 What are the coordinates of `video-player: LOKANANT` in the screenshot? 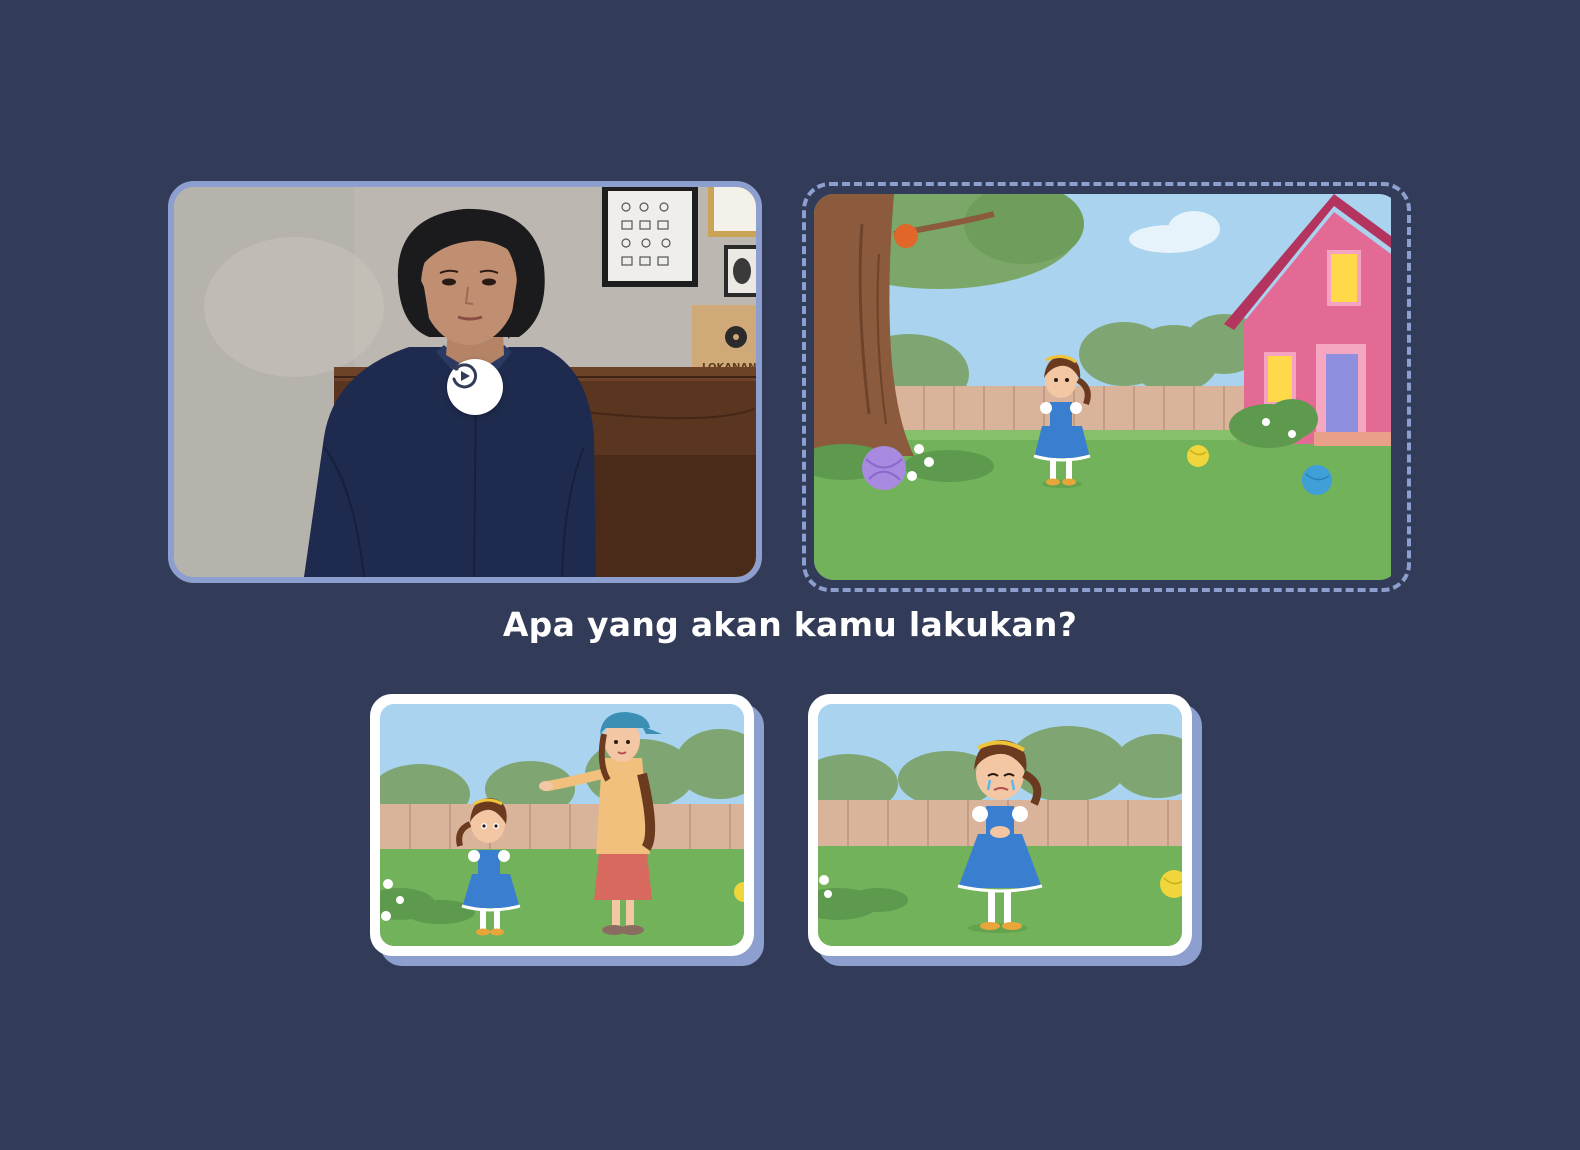 It's located at (465, 382).